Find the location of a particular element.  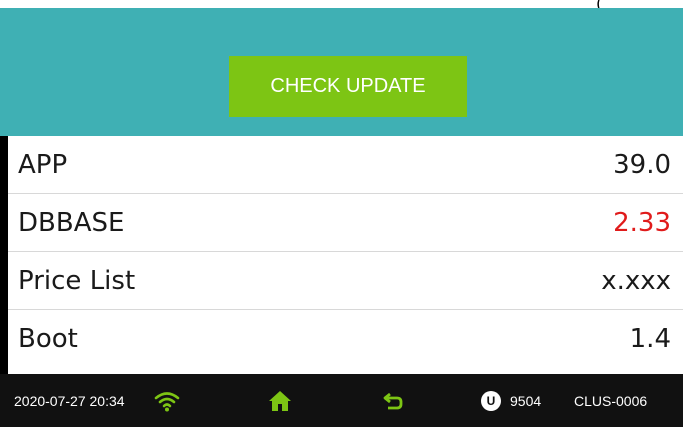

home-icon is located at coordinates (280, 400).